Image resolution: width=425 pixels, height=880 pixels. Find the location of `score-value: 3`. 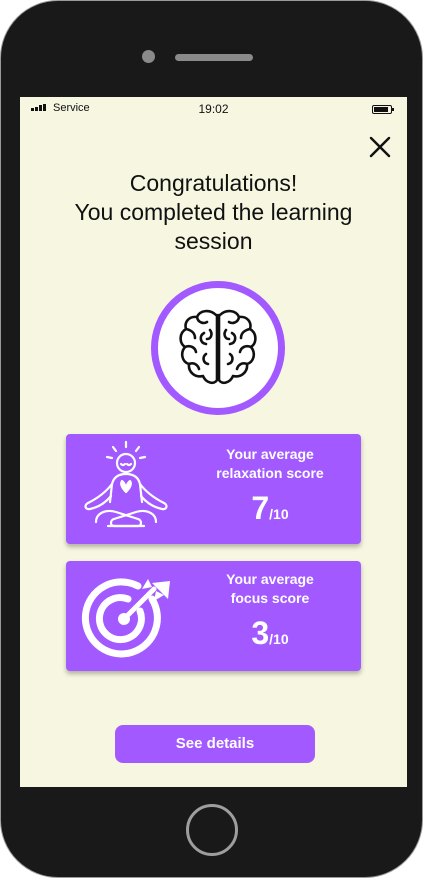

score-value: 3 is located at coordinates (260, 633).